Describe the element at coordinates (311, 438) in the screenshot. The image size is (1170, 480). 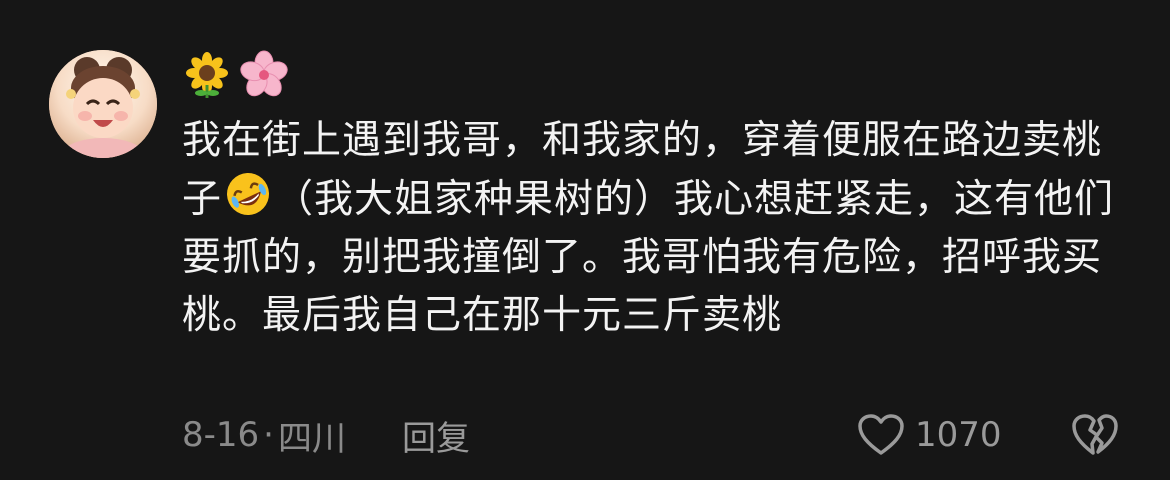
I see `comment-location: 四川` at that location.